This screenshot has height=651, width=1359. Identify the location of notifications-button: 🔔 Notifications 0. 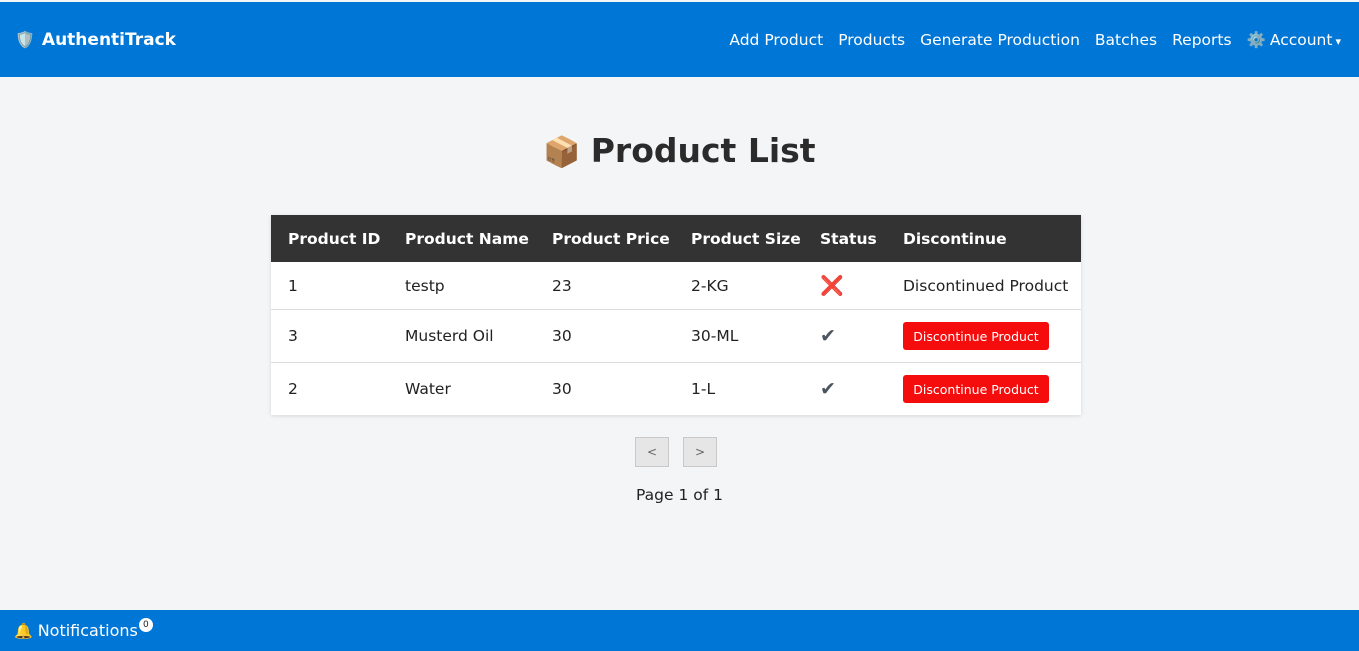
(83, 628).